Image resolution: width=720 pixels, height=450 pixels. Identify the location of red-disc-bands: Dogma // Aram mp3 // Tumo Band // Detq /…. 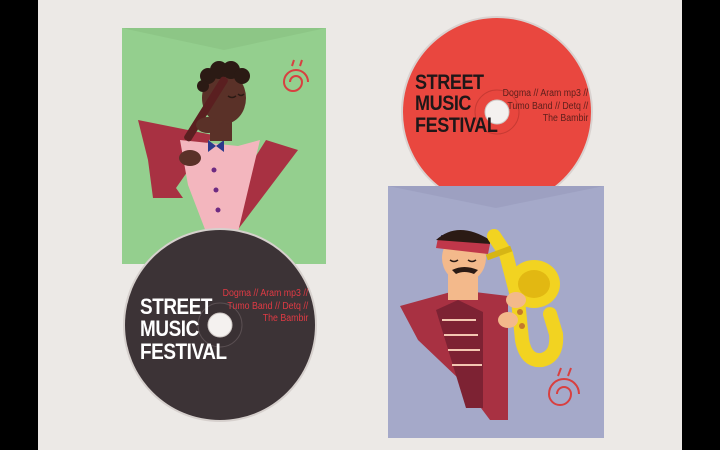
(545, 107).